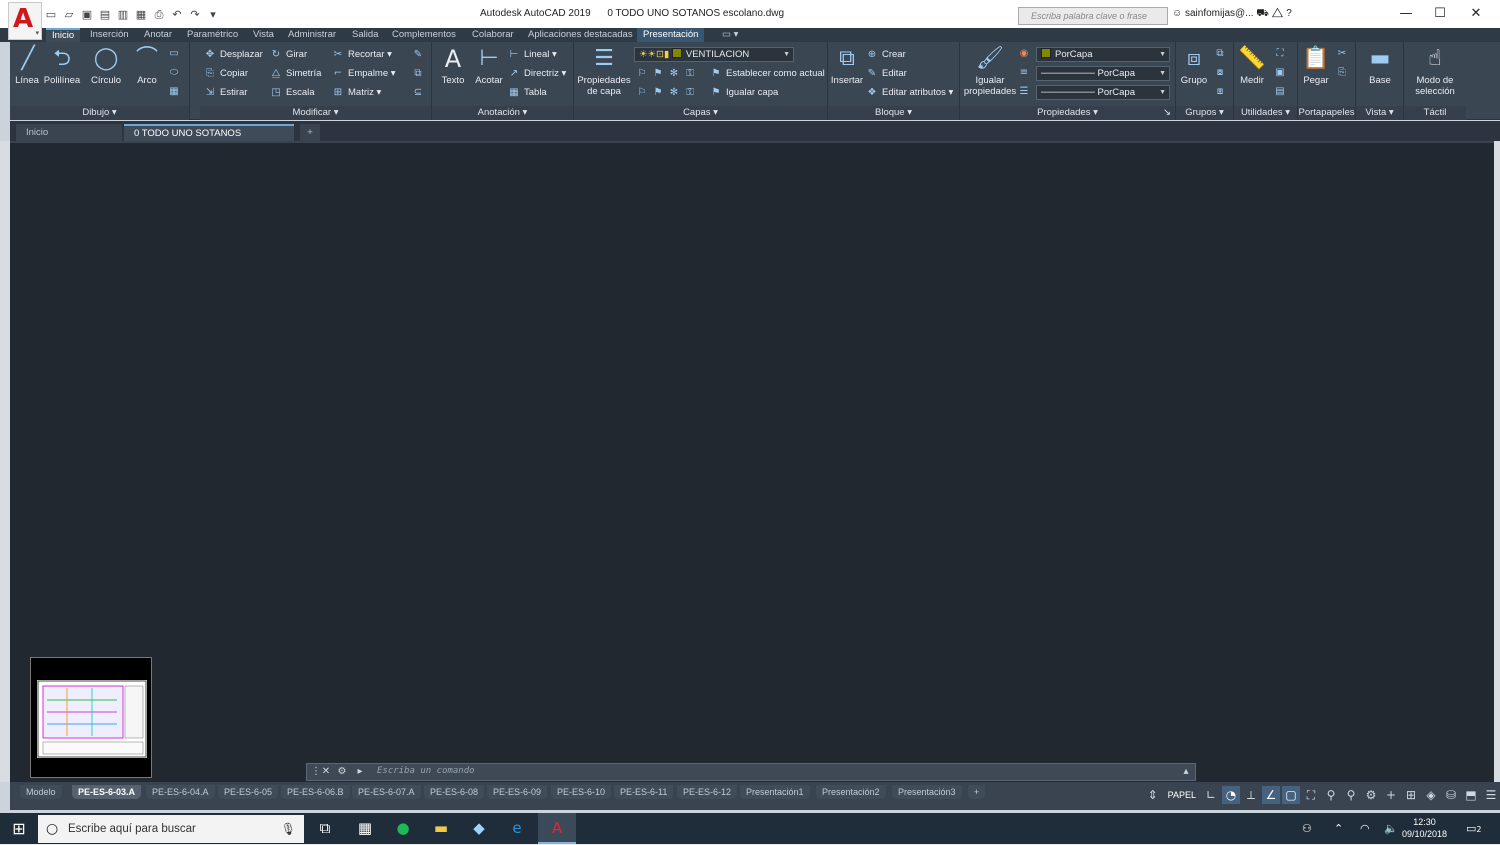 The height and width of the screenshot is (845, 1500). What do you see at coordinates (479, 828) in the screenshot?
I see `app-icon: ◆` at bounding box center [479, 828].